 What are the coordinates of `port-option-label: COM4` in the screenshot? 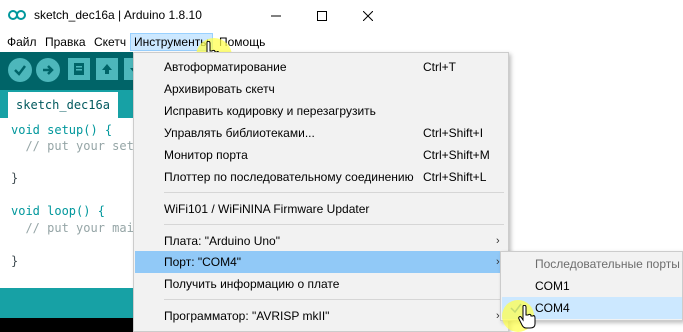 It's located at (552, 308).